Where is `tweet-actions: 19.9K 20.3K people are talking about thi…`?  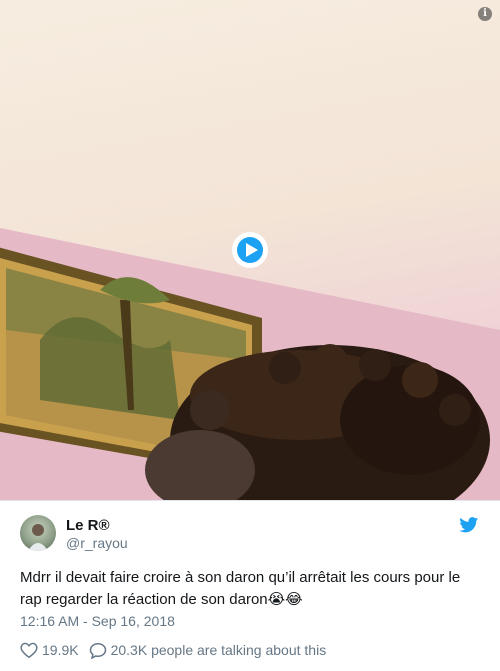 tweet-actions: 19.9K 20.3K people are talking about thi… is located at coordinates (178, 650).